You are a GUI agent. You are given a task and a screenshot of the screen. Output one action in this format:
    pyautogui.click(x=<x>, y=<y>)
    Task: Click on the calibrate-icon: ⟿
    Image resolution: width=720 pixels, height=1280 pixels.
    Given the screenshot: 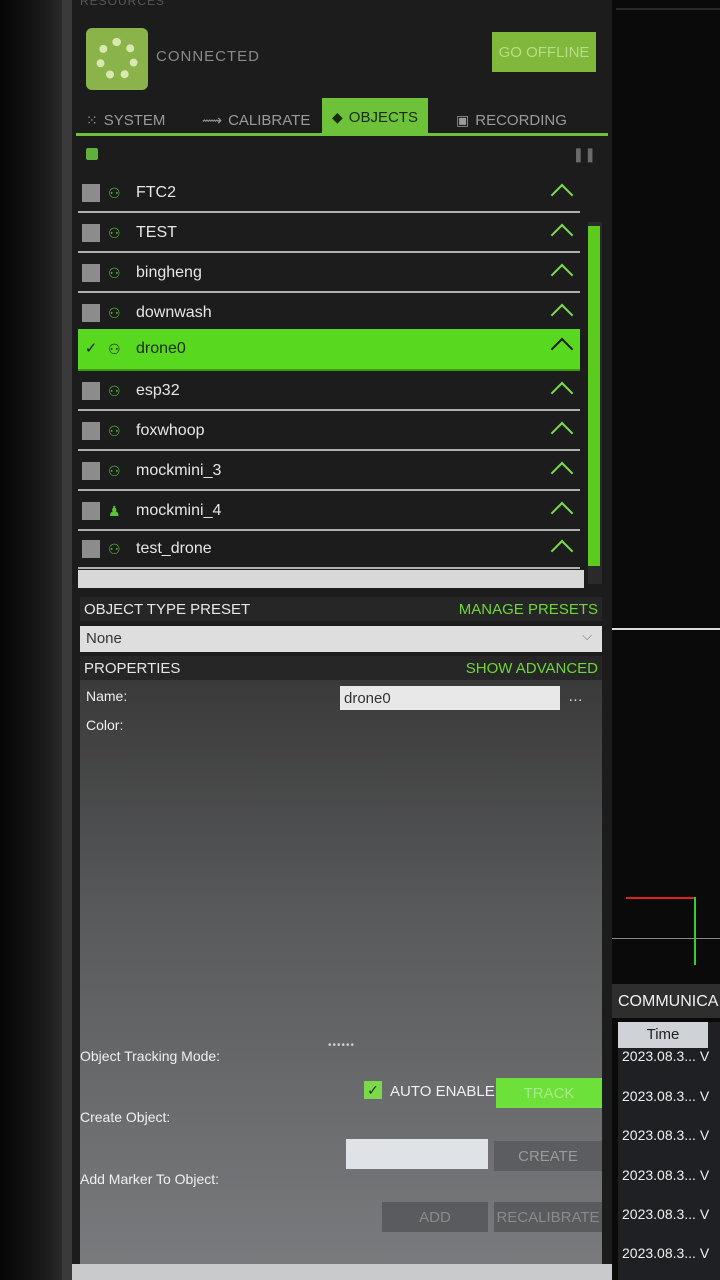 What is the action you would take?
    pyautogui.click(x=212, y=119)
    